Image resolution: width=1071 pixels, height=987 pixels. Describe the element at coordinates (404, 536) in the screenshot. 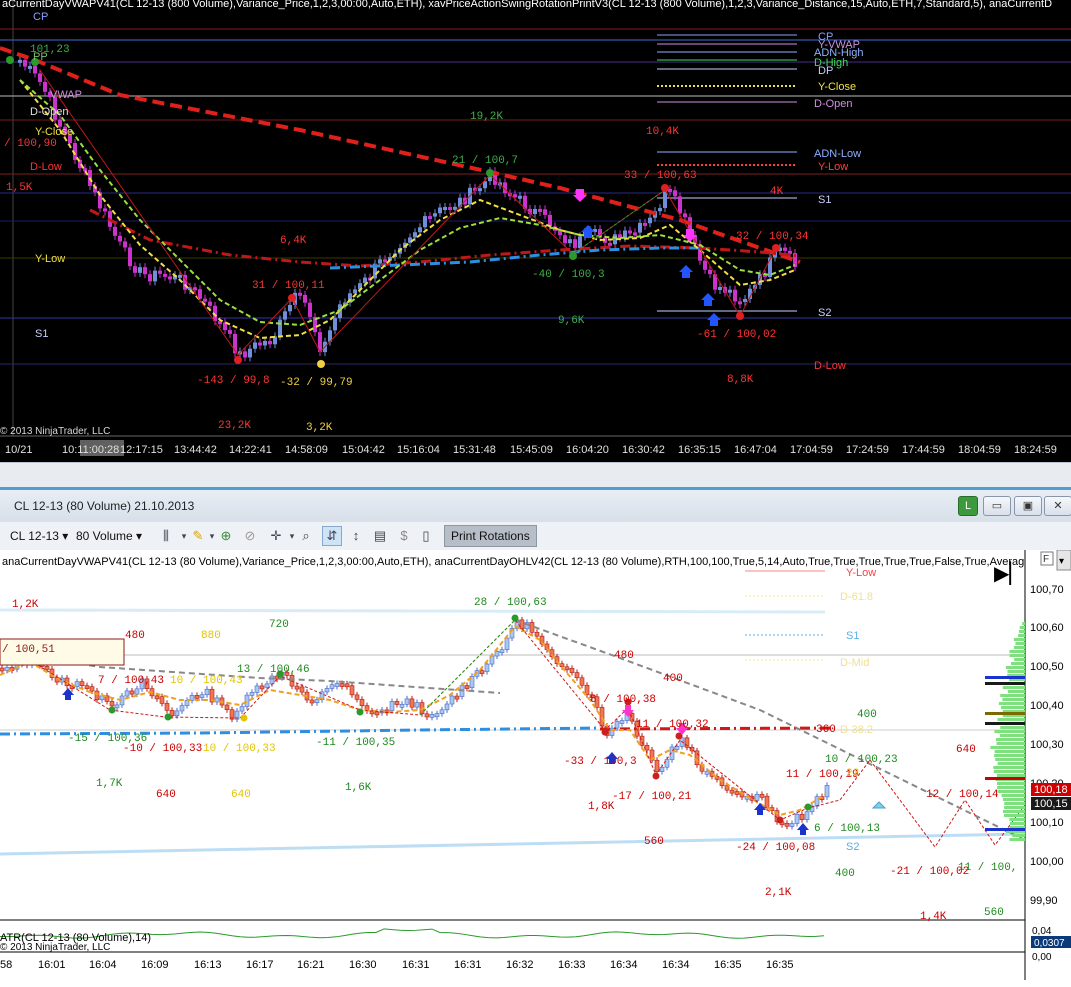

I see `strategy-icon: $` at that location.